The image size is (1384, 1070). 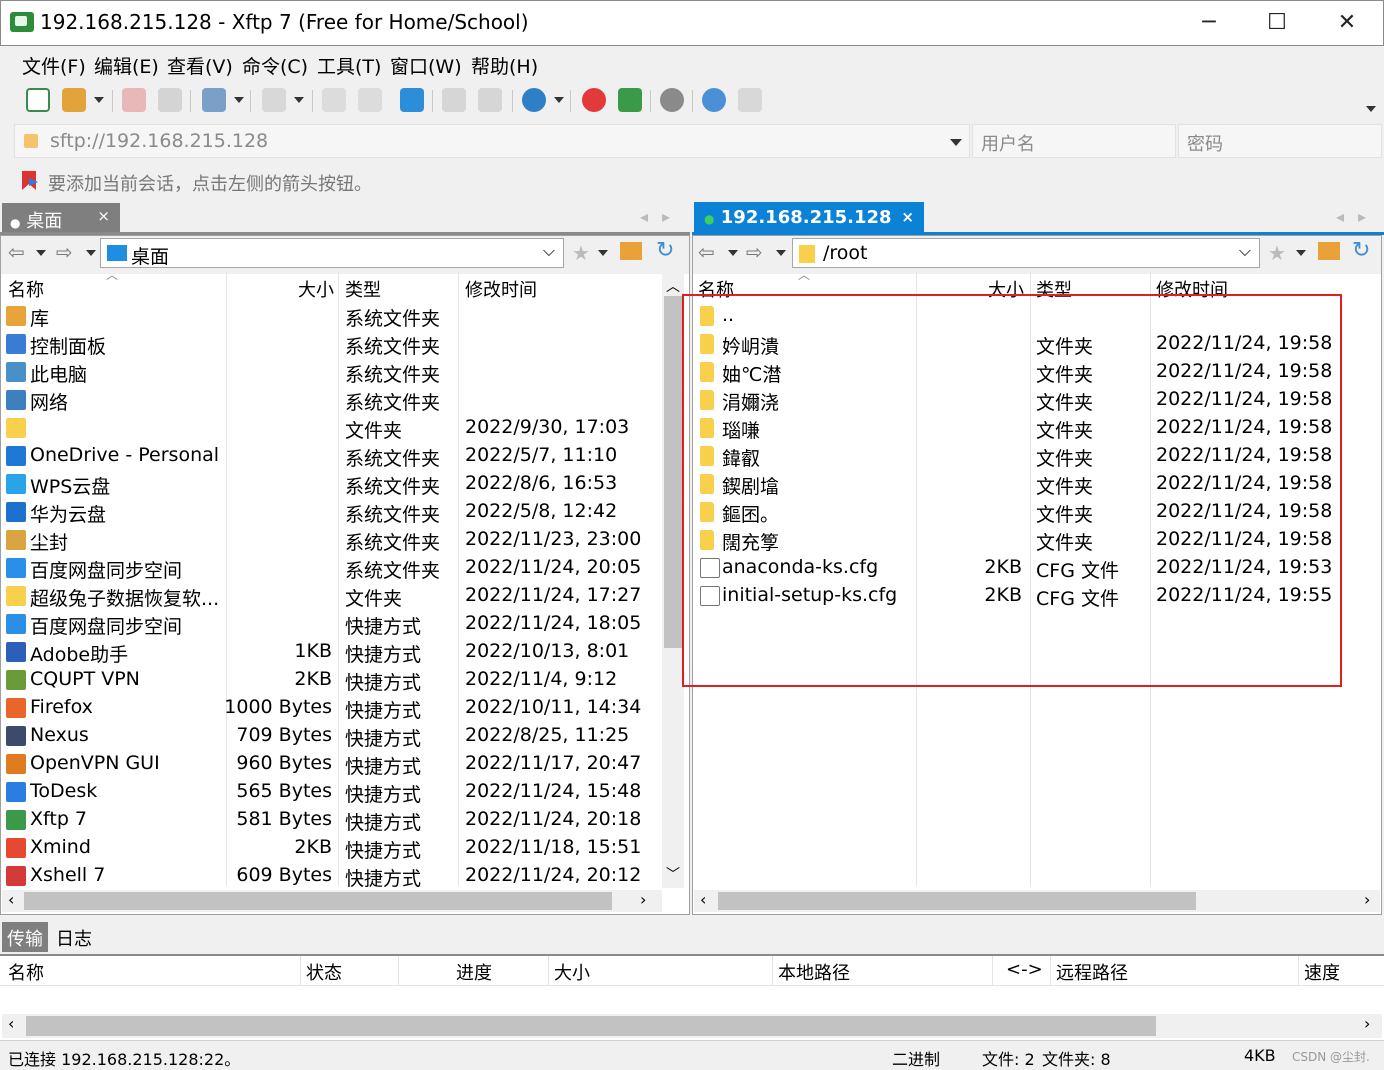 What do you see at coordinates (412, 100) in the screenshot?
I see `sync-icon` at bounding box center [412, 100].